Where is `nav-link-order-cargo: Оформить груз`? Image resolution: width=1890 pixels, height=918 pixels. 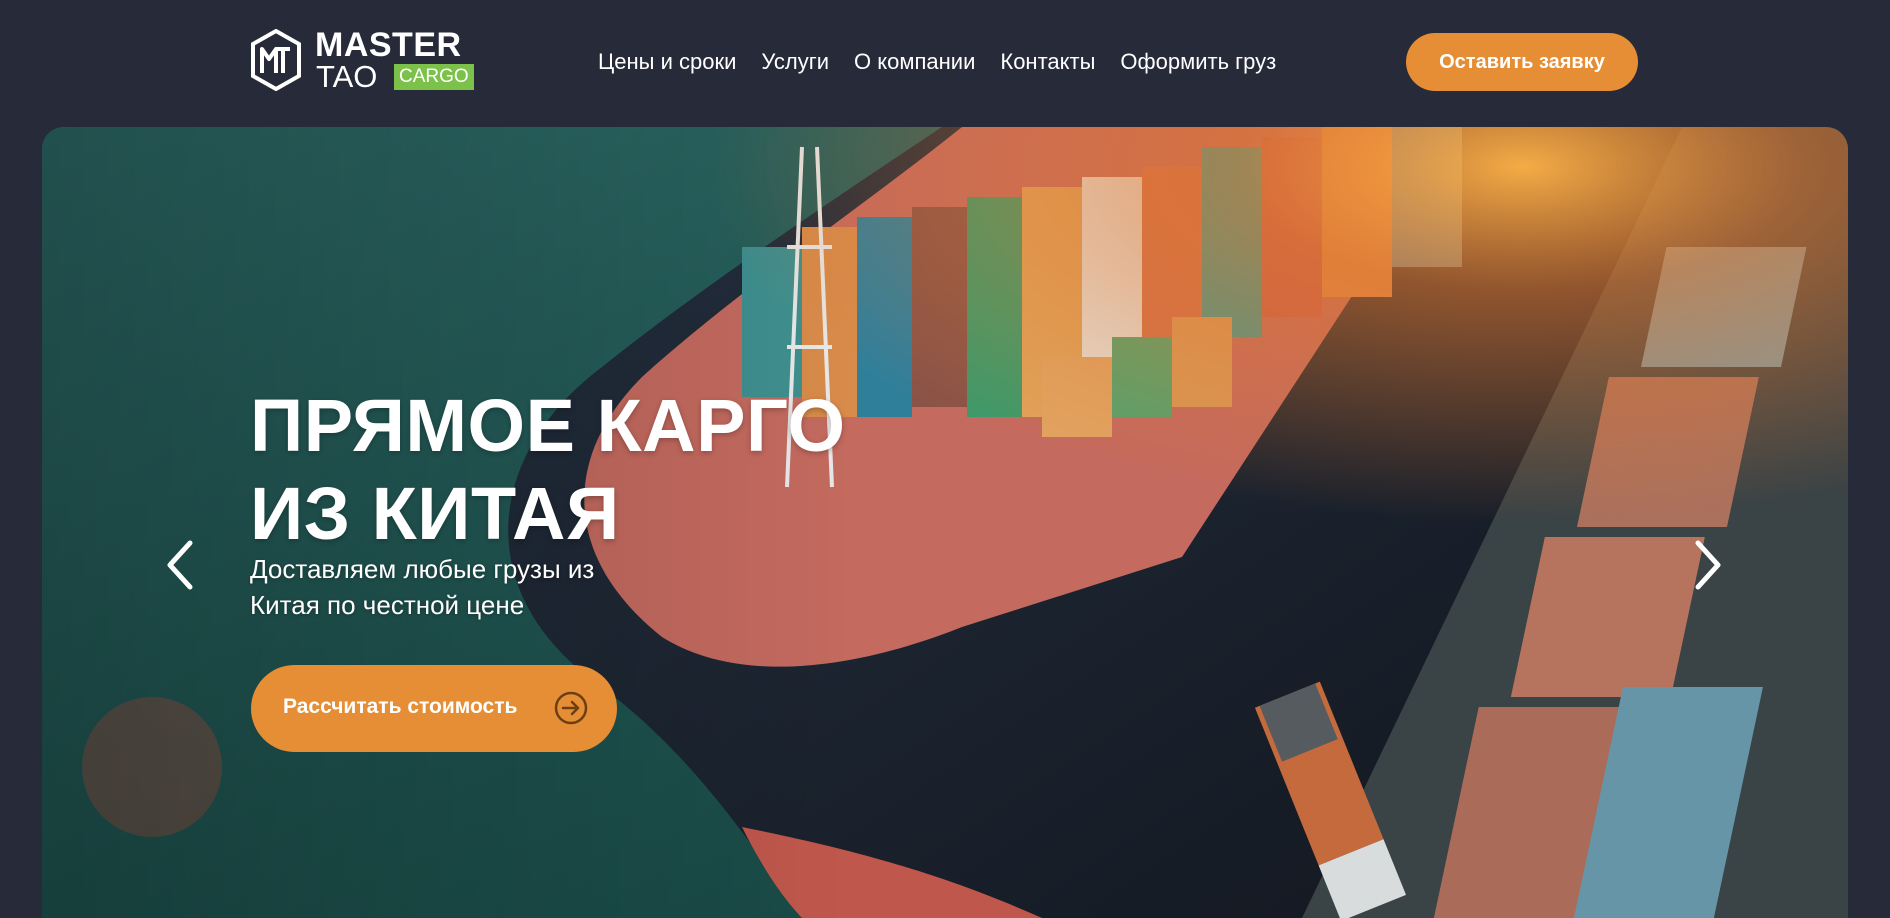
nav-link-order-cargo: Оформить груз is located at coordinates (1198, 62).